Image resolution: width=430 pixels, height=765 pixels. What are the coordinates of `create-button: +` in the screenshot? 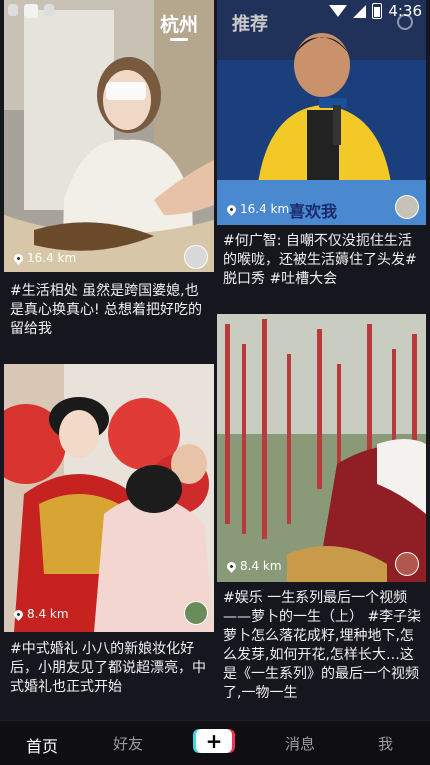 It's located at (214, 741).